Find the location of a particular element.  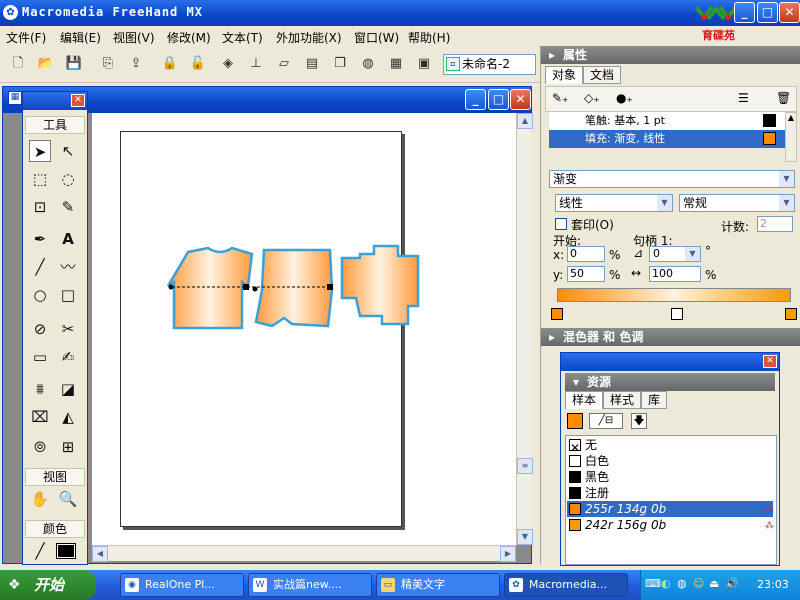

gradient-type-dropdown: 线性 ▼ is located at coordinates (614, 203).